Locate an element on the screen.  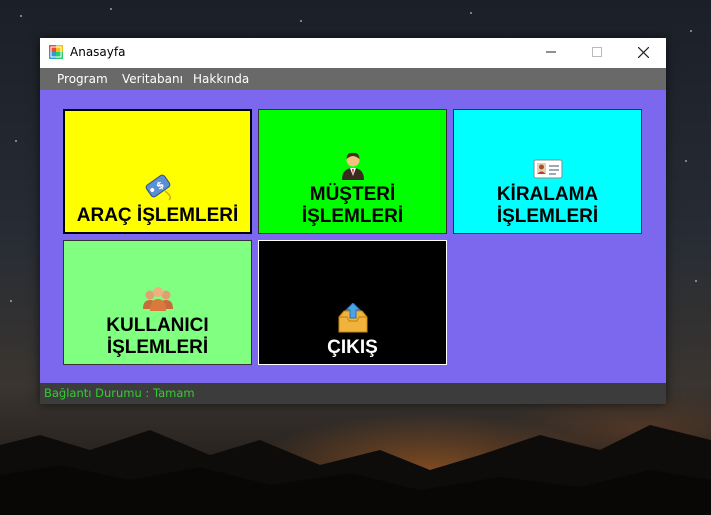
status-bar: Bağlantı Durumu : Tamam is located at coordinates (353, 393).